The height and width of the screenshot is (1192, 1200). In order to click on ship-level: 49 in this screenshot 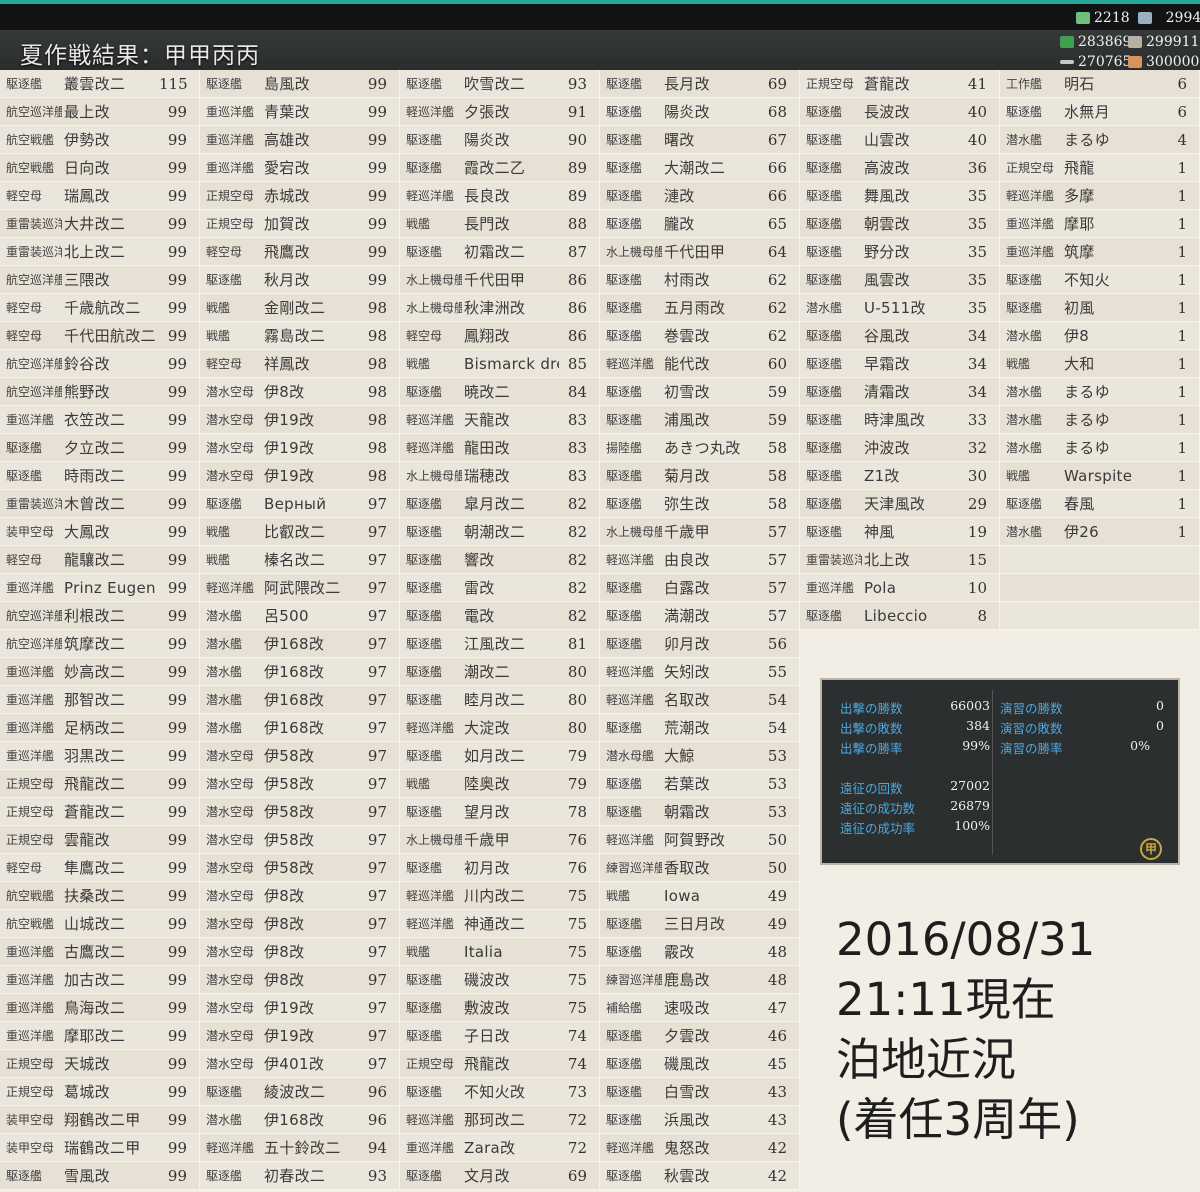, I will do `click(777, 923)`.